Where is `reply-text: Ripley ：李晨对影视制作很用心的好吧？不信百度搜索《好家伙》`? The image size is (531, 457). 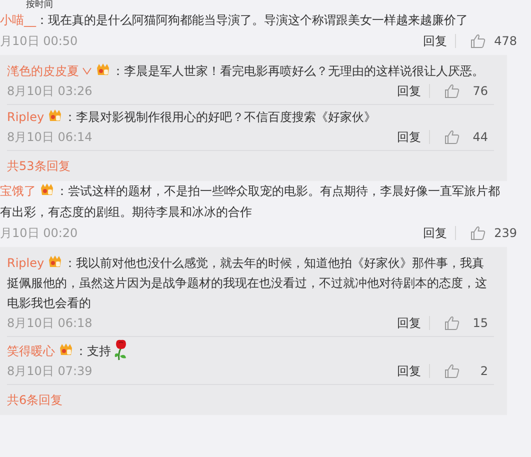
reply-text: Ripley ：李晨对影视制作很用心的好吧？不信百度搜索《好家伙》 is located at coordinates (192, 117).